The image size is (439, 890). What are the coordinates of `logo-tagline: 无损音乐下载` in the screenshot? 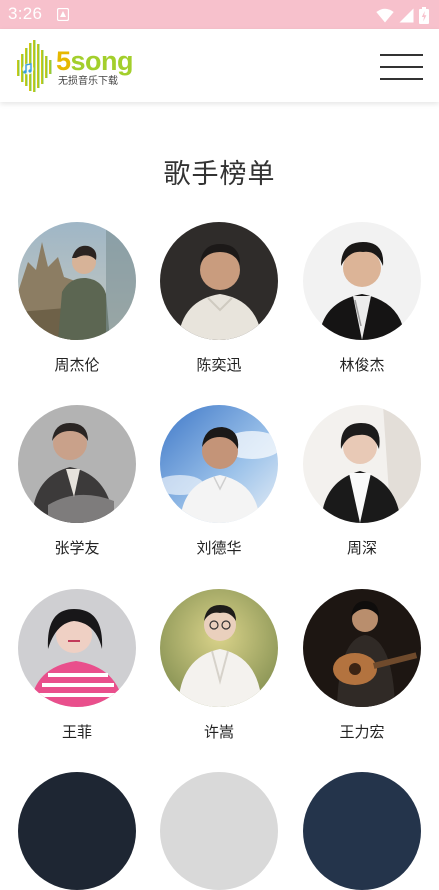 It's located at (88, 81).